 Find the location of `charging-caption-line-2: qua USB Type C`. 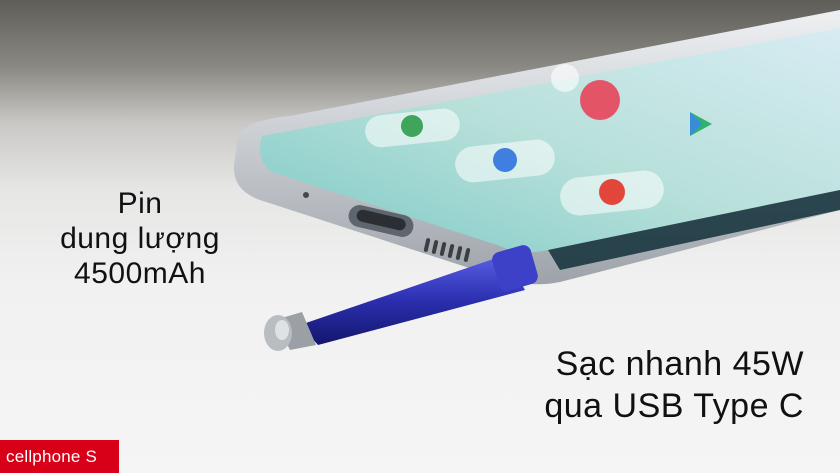

charging-caption-line-2: qua USB Type C is located at coordinates (674, 406).